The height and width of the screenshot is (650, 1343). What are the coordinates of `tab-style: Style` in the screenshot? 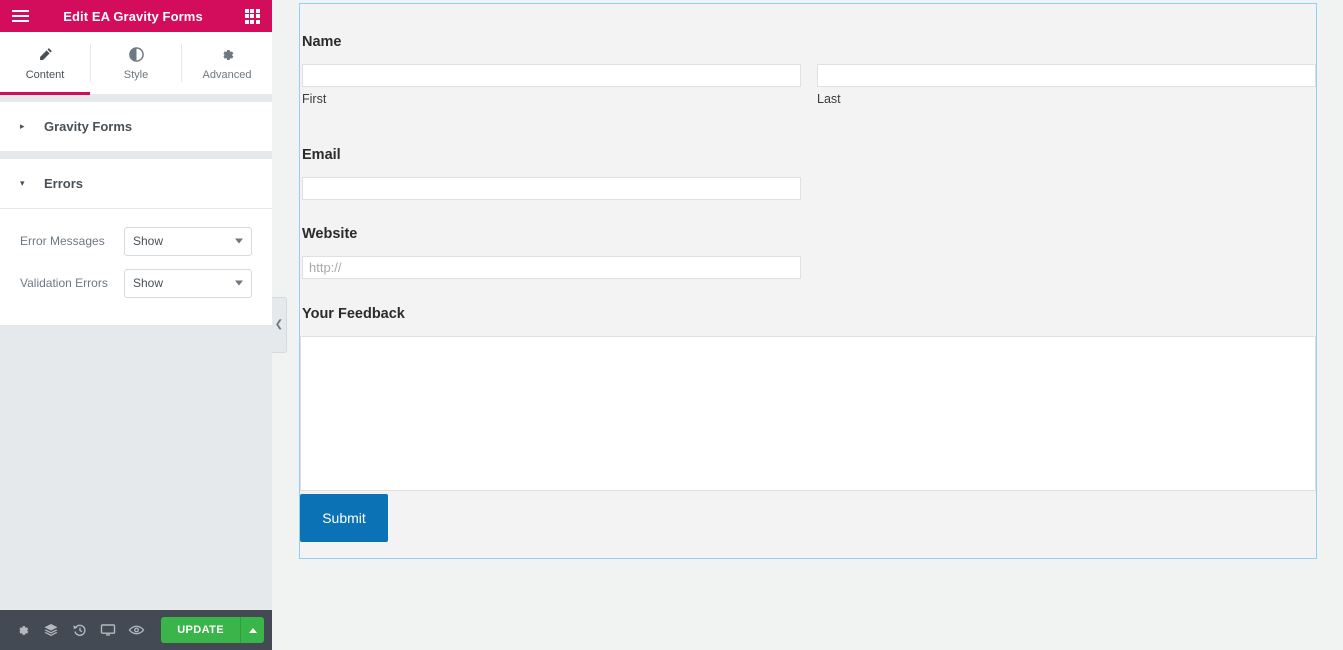 It's located at (136, 63).